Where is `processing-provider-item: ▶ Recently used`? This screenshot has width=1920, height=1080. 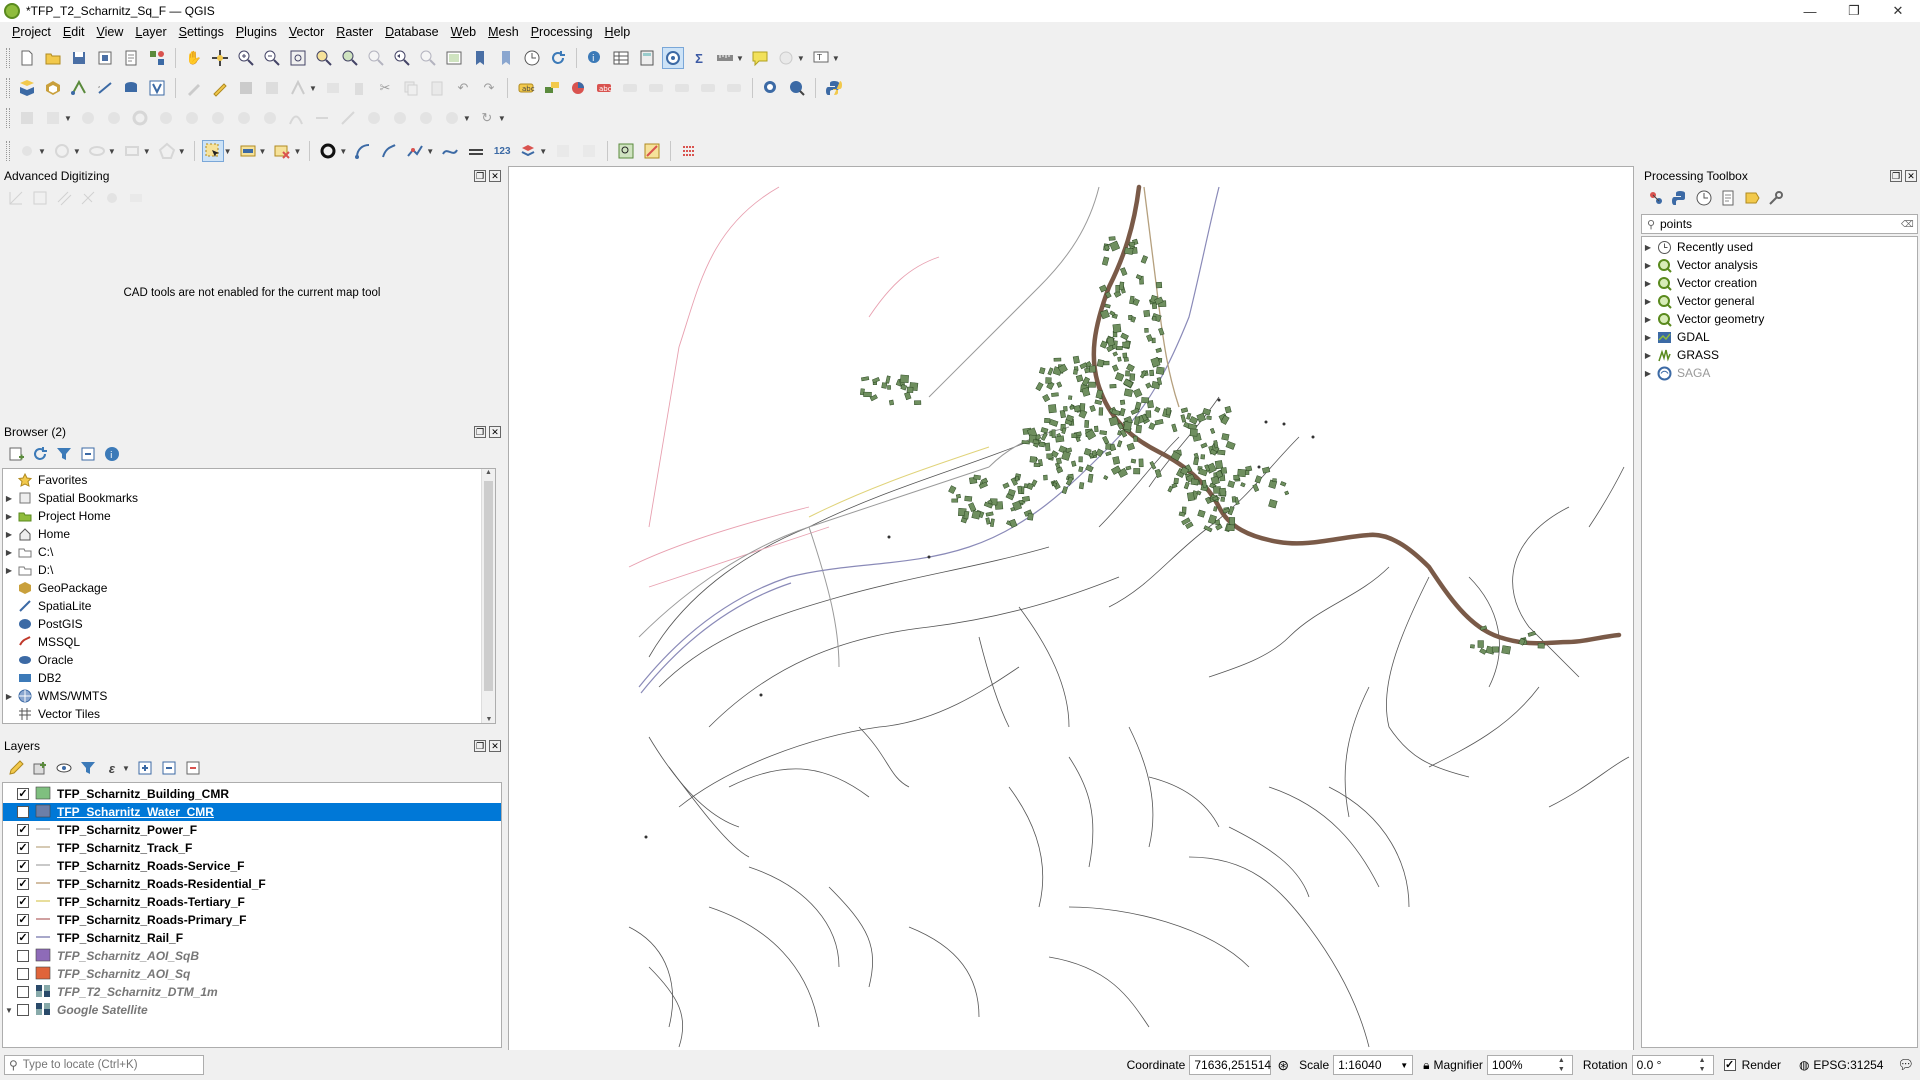
processing-provider-item: ▶ Recently used is located at coordinates (1779, 247).